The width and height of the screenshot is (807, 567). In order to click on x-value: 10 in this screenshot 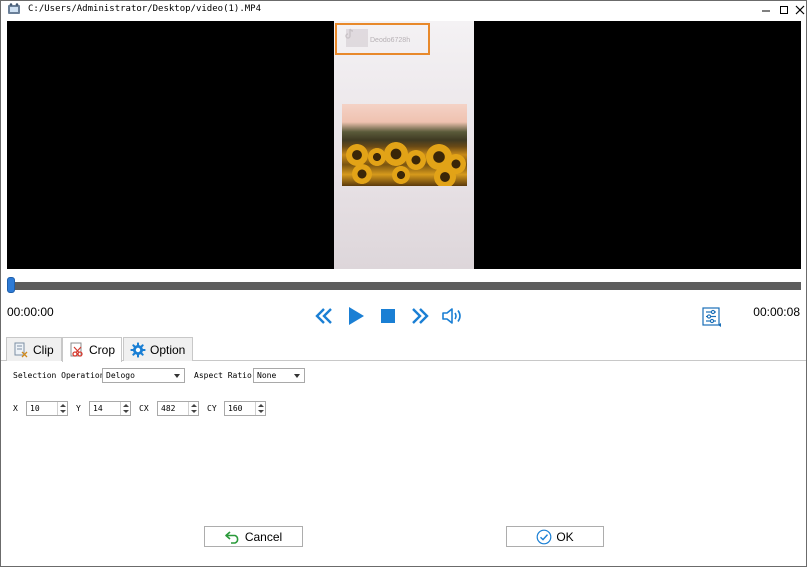, I will do `click(35, 408)`.